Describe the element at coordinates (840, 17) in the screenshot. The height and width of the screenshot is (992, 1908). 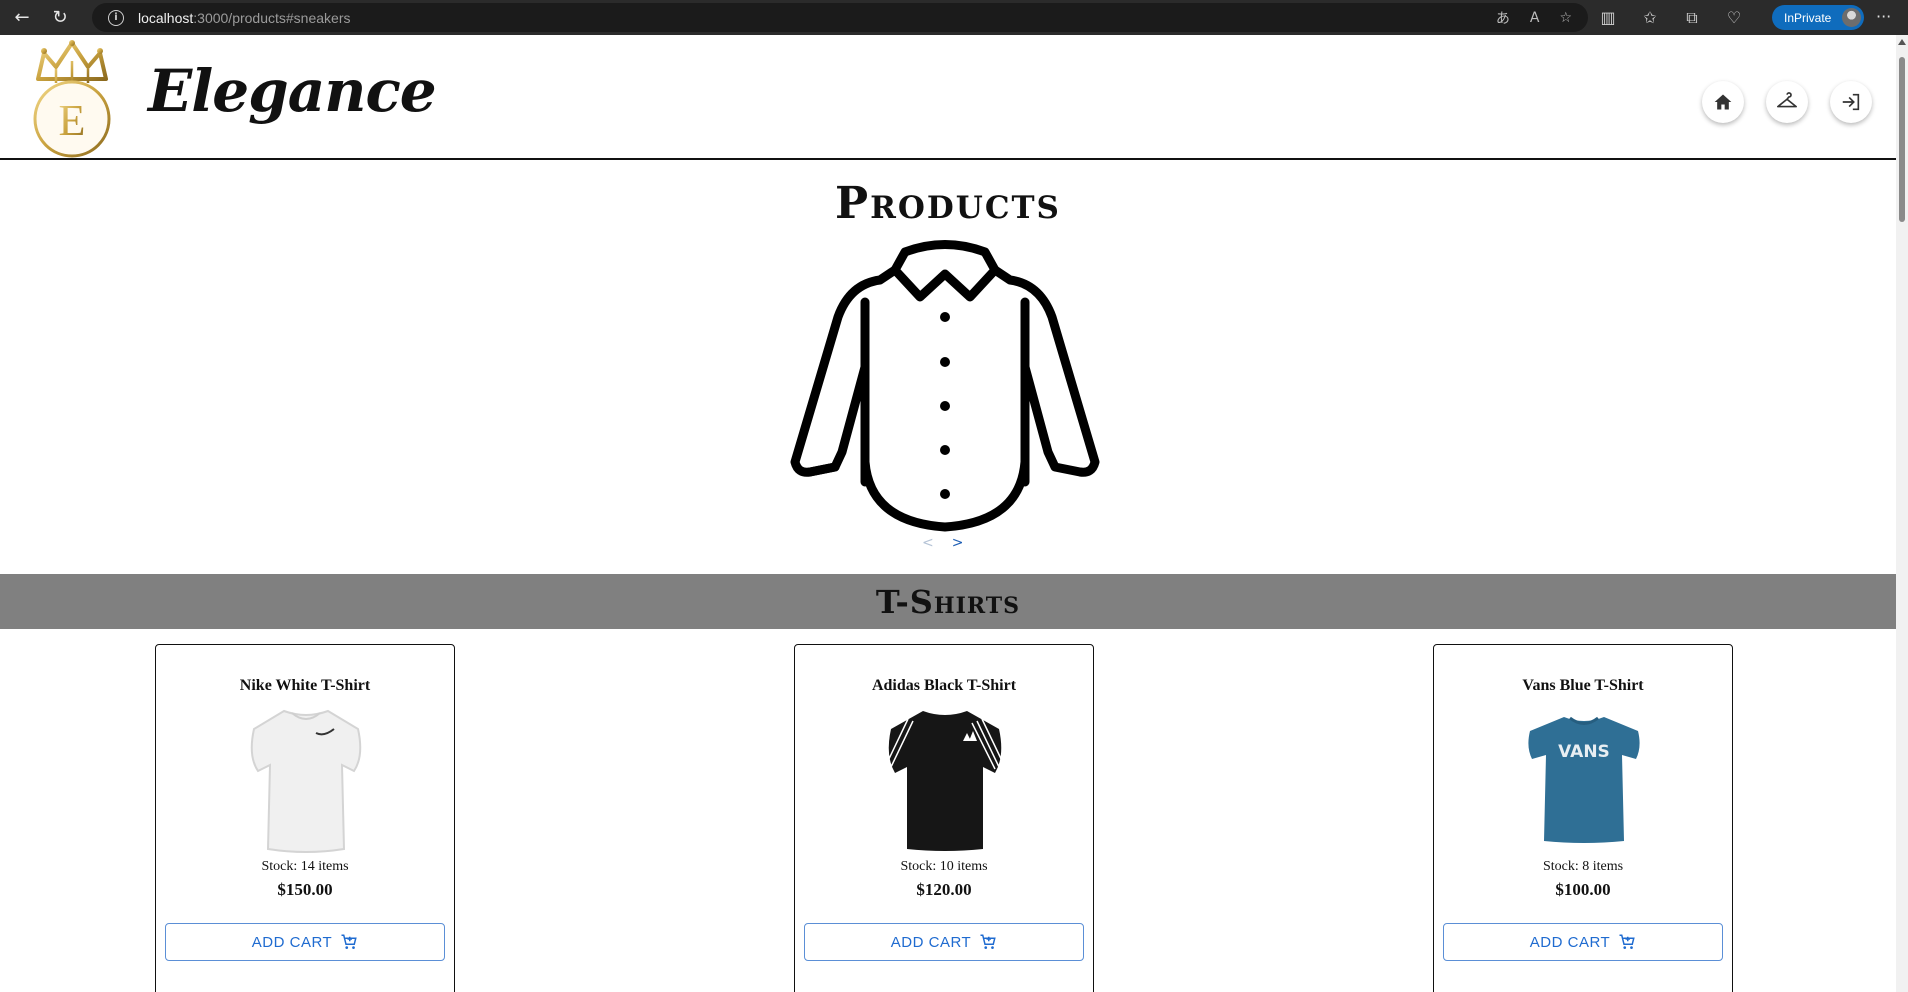
I see `address-bar: i localhost:3000/products#sneakers あ A ☆` at that location.